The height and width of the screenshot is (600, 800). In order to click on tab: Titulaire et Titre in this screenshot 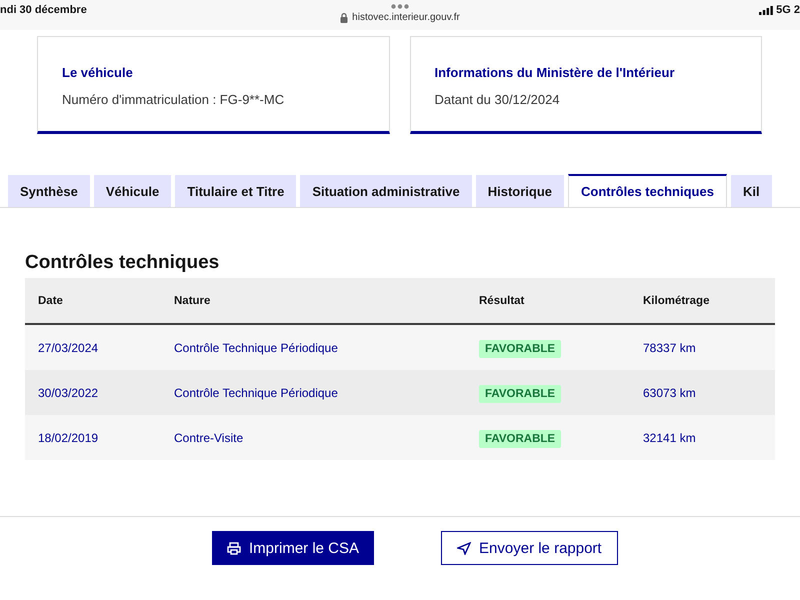, I will do `click(235, 191)`.